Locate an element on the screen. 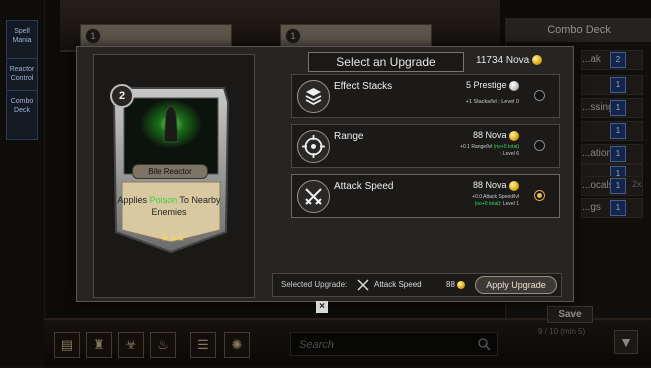 This screenshot has width=651, height=368. modal-title: Select an Upgrade is located at coordinates (386, 62).